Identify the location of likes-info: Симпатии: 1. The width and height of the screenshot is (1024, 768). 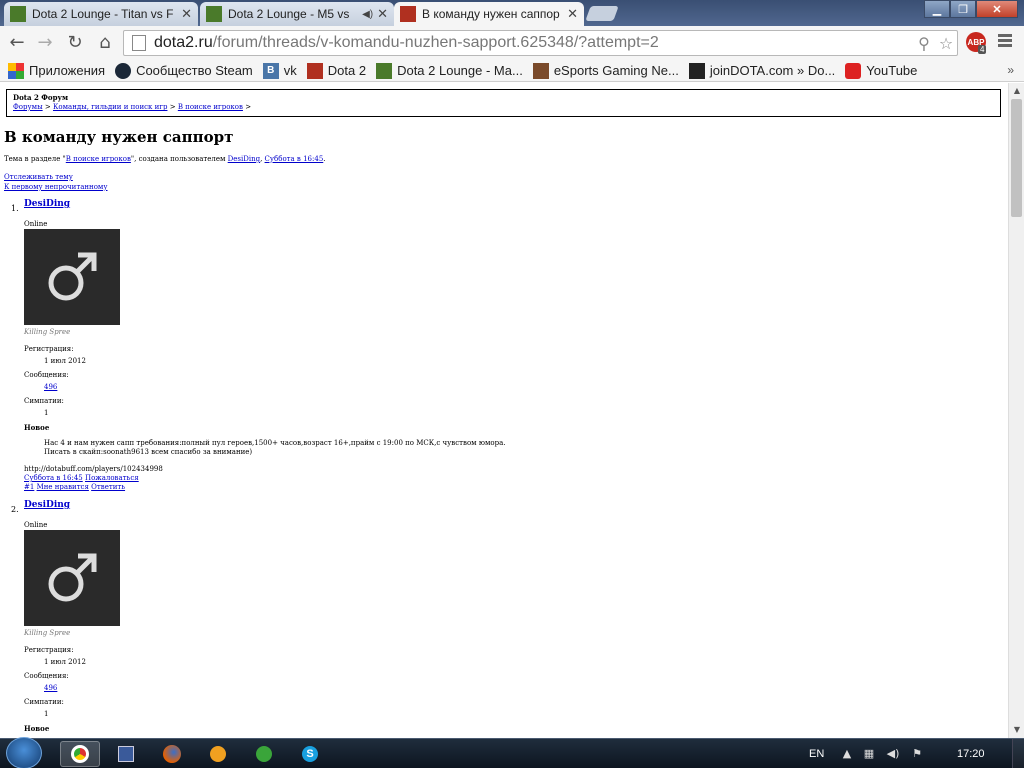
(44, 708).